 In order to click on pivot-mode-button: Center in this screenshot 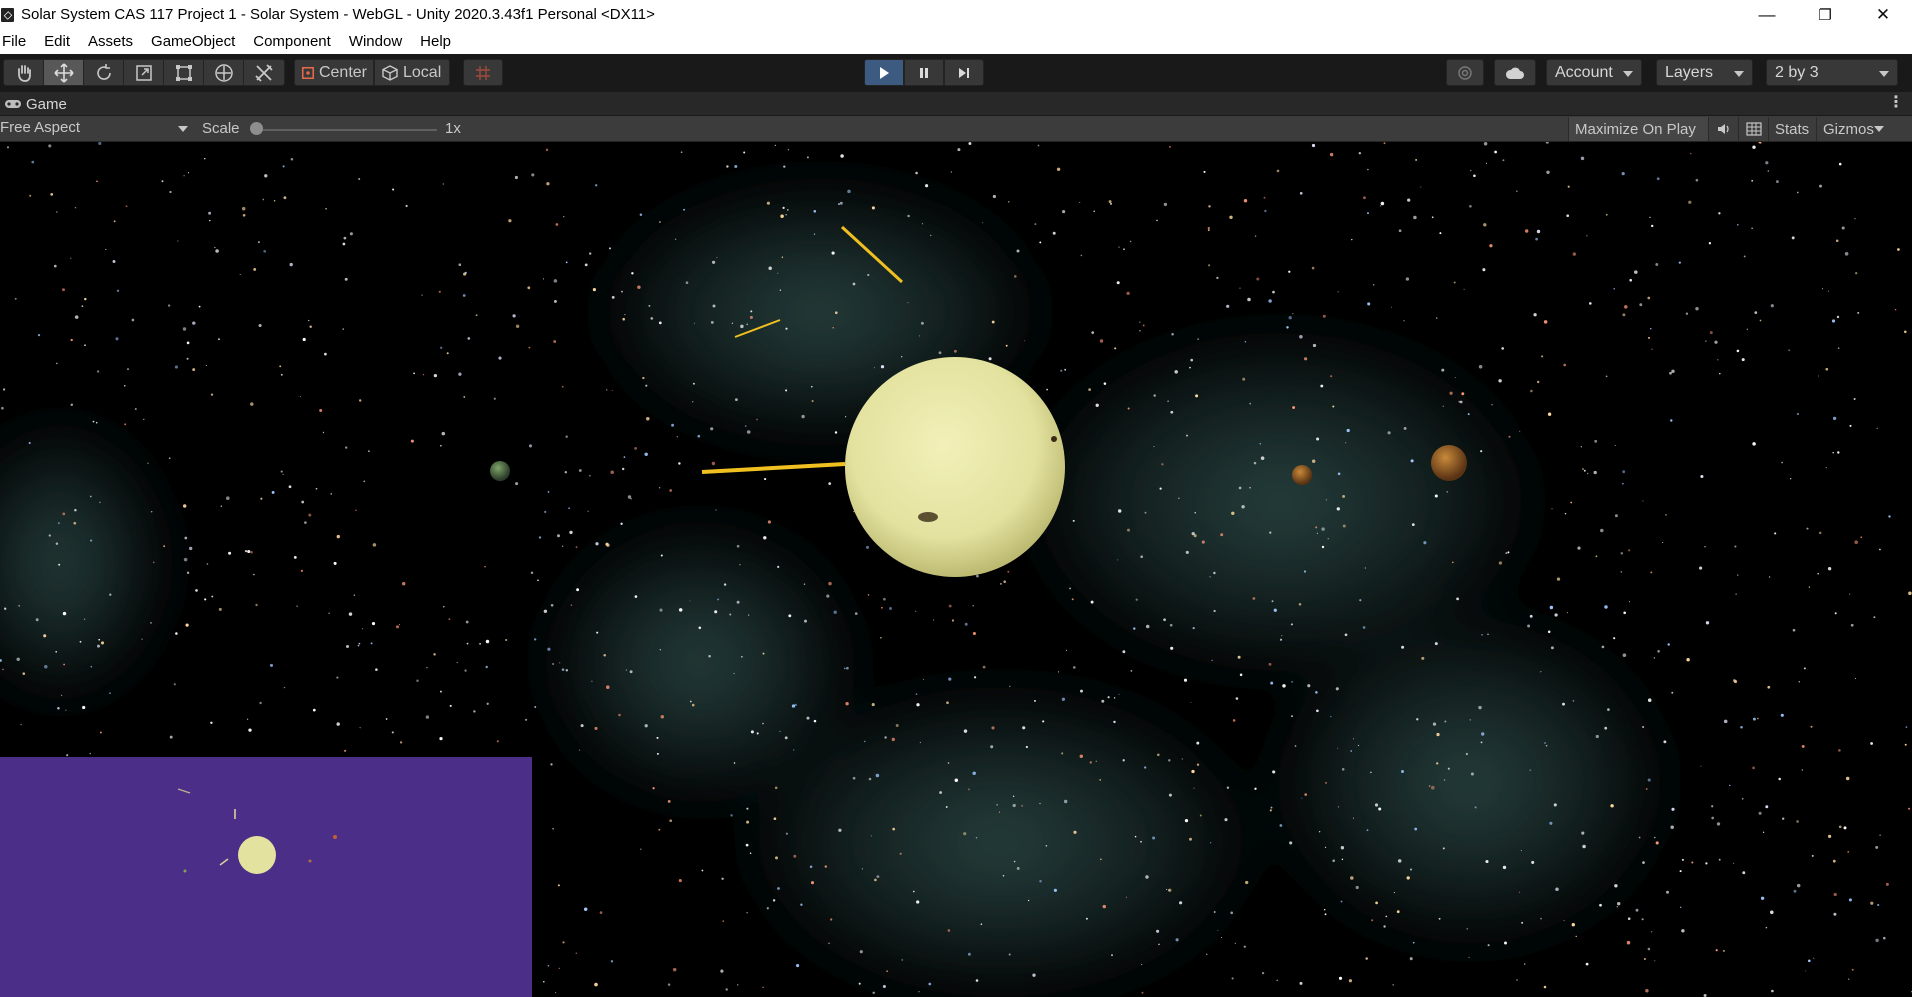, I will do `click(334, 72)`.